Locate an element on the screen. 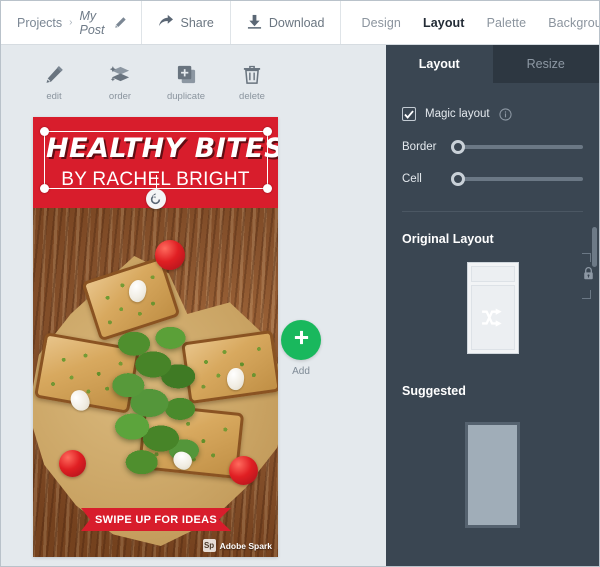 This screenshot has width=600, height=567. swipe-banner-text: SWIPE UP FOR IDEAS is located at coordinates (156, 519).